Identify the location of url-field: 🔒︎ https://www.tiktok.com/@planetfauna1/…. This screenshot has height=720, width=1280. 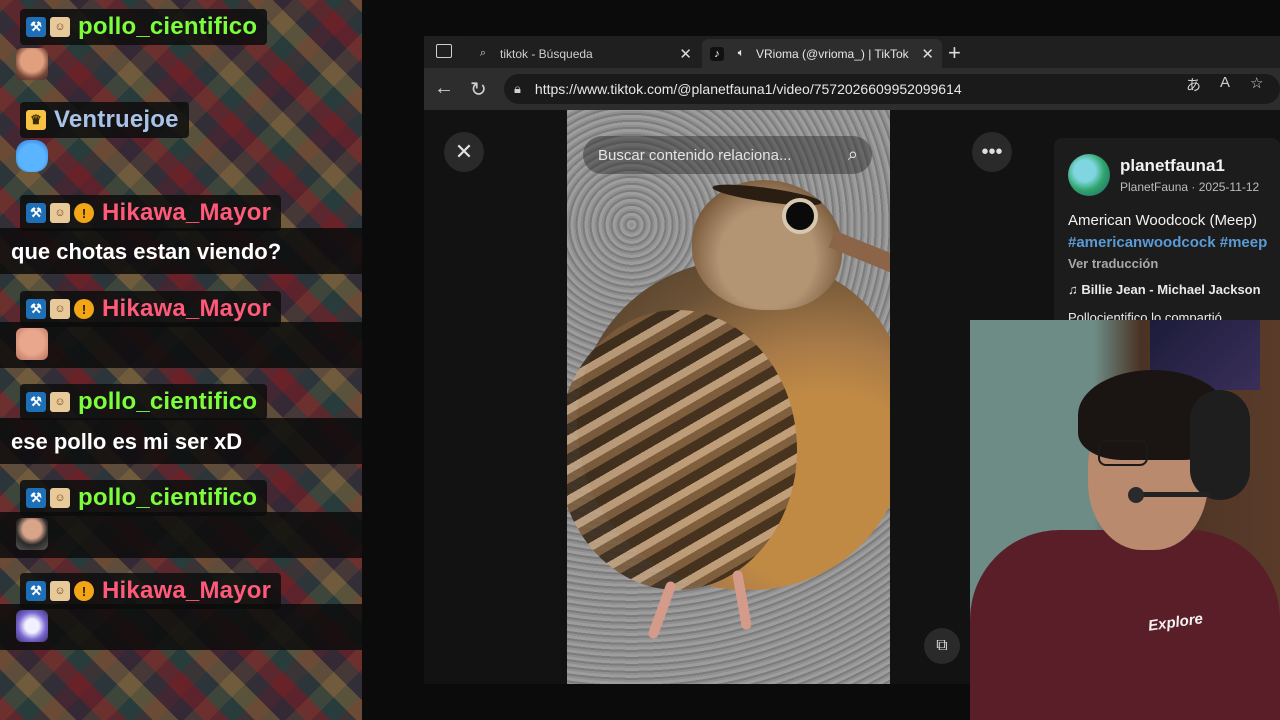
(892, 89).